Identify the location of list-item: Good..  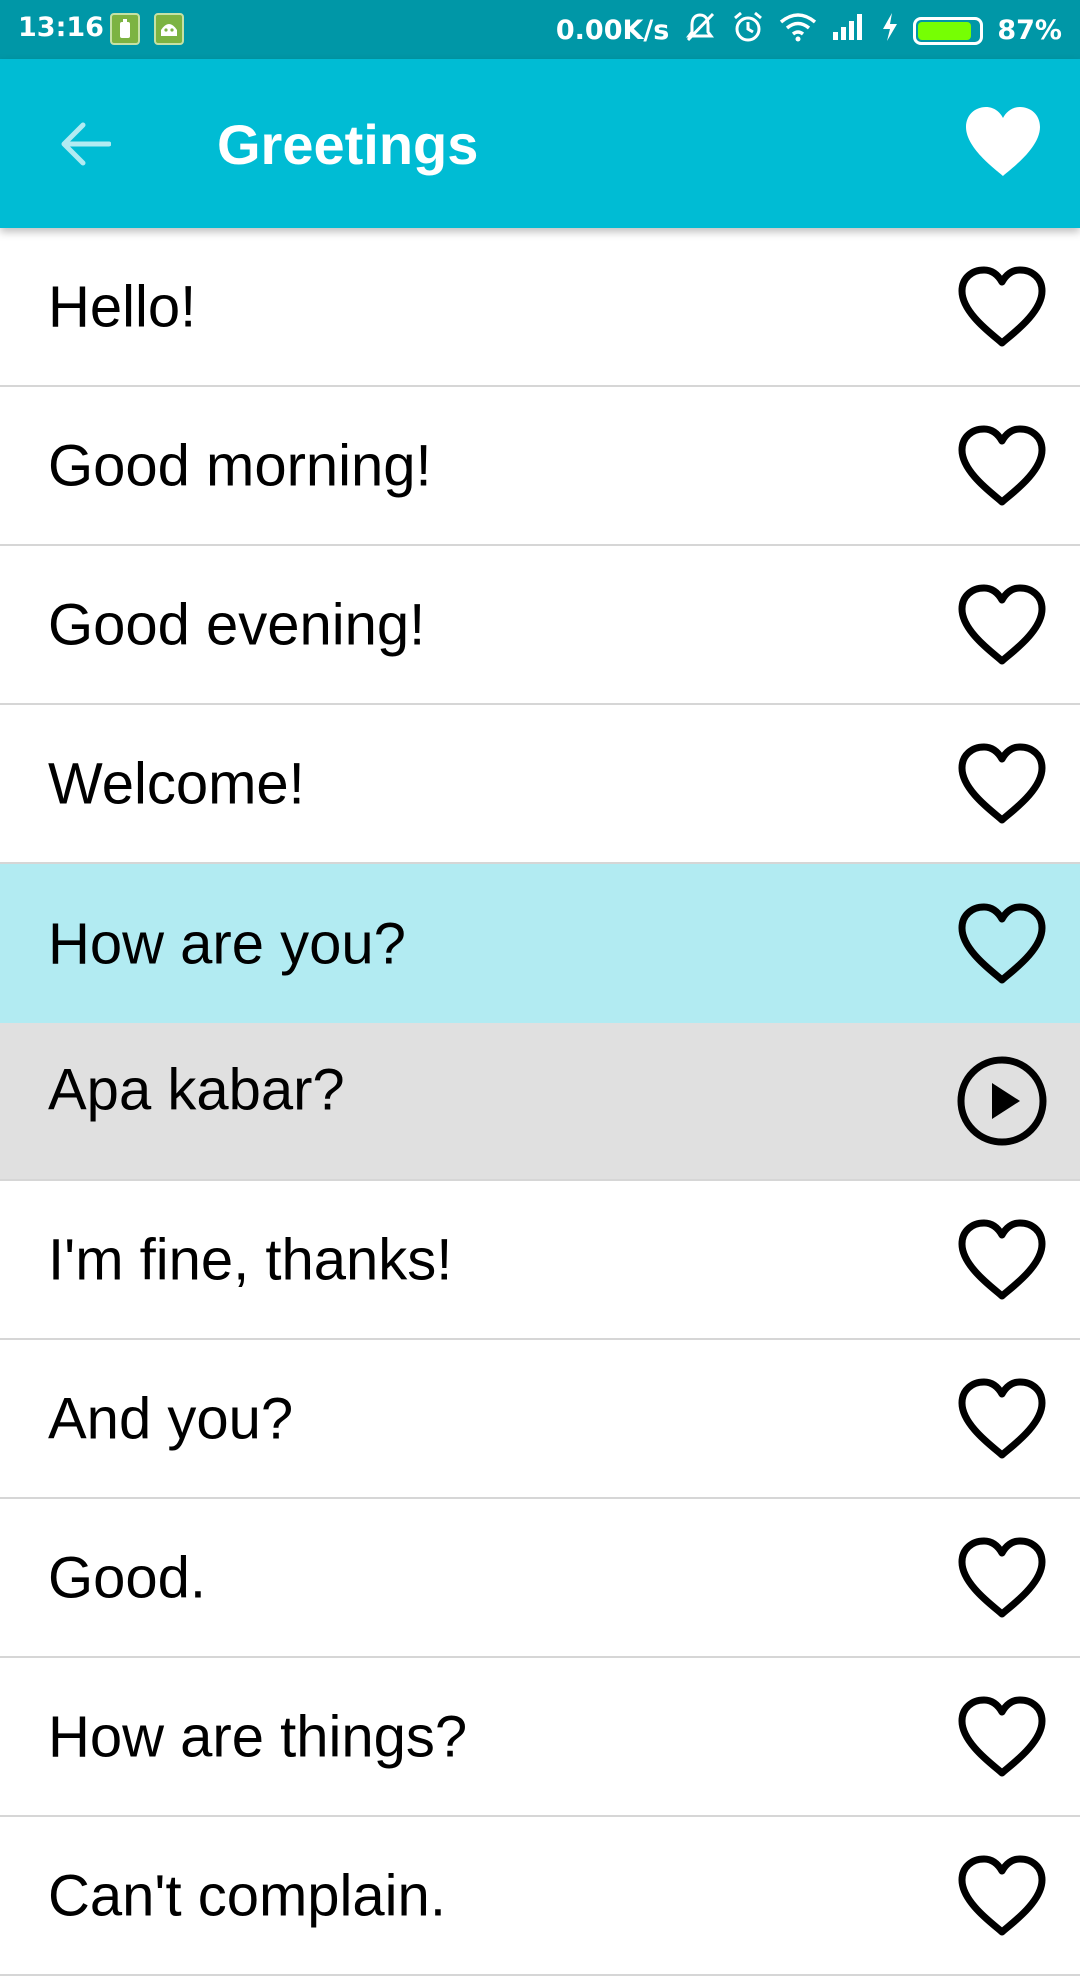
(540, 1578).